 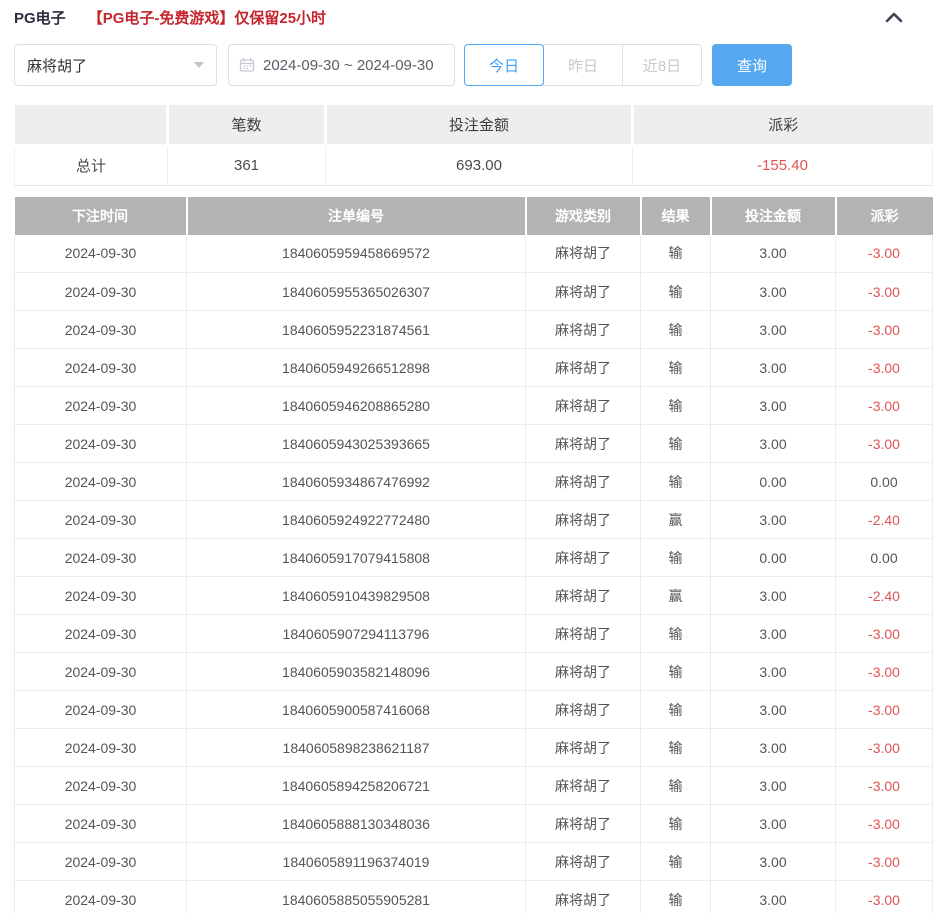 What do you see at coordinates (199, 65) in the screenshot?
I see `chevron-down-icon` at bounding box center [199, 65].